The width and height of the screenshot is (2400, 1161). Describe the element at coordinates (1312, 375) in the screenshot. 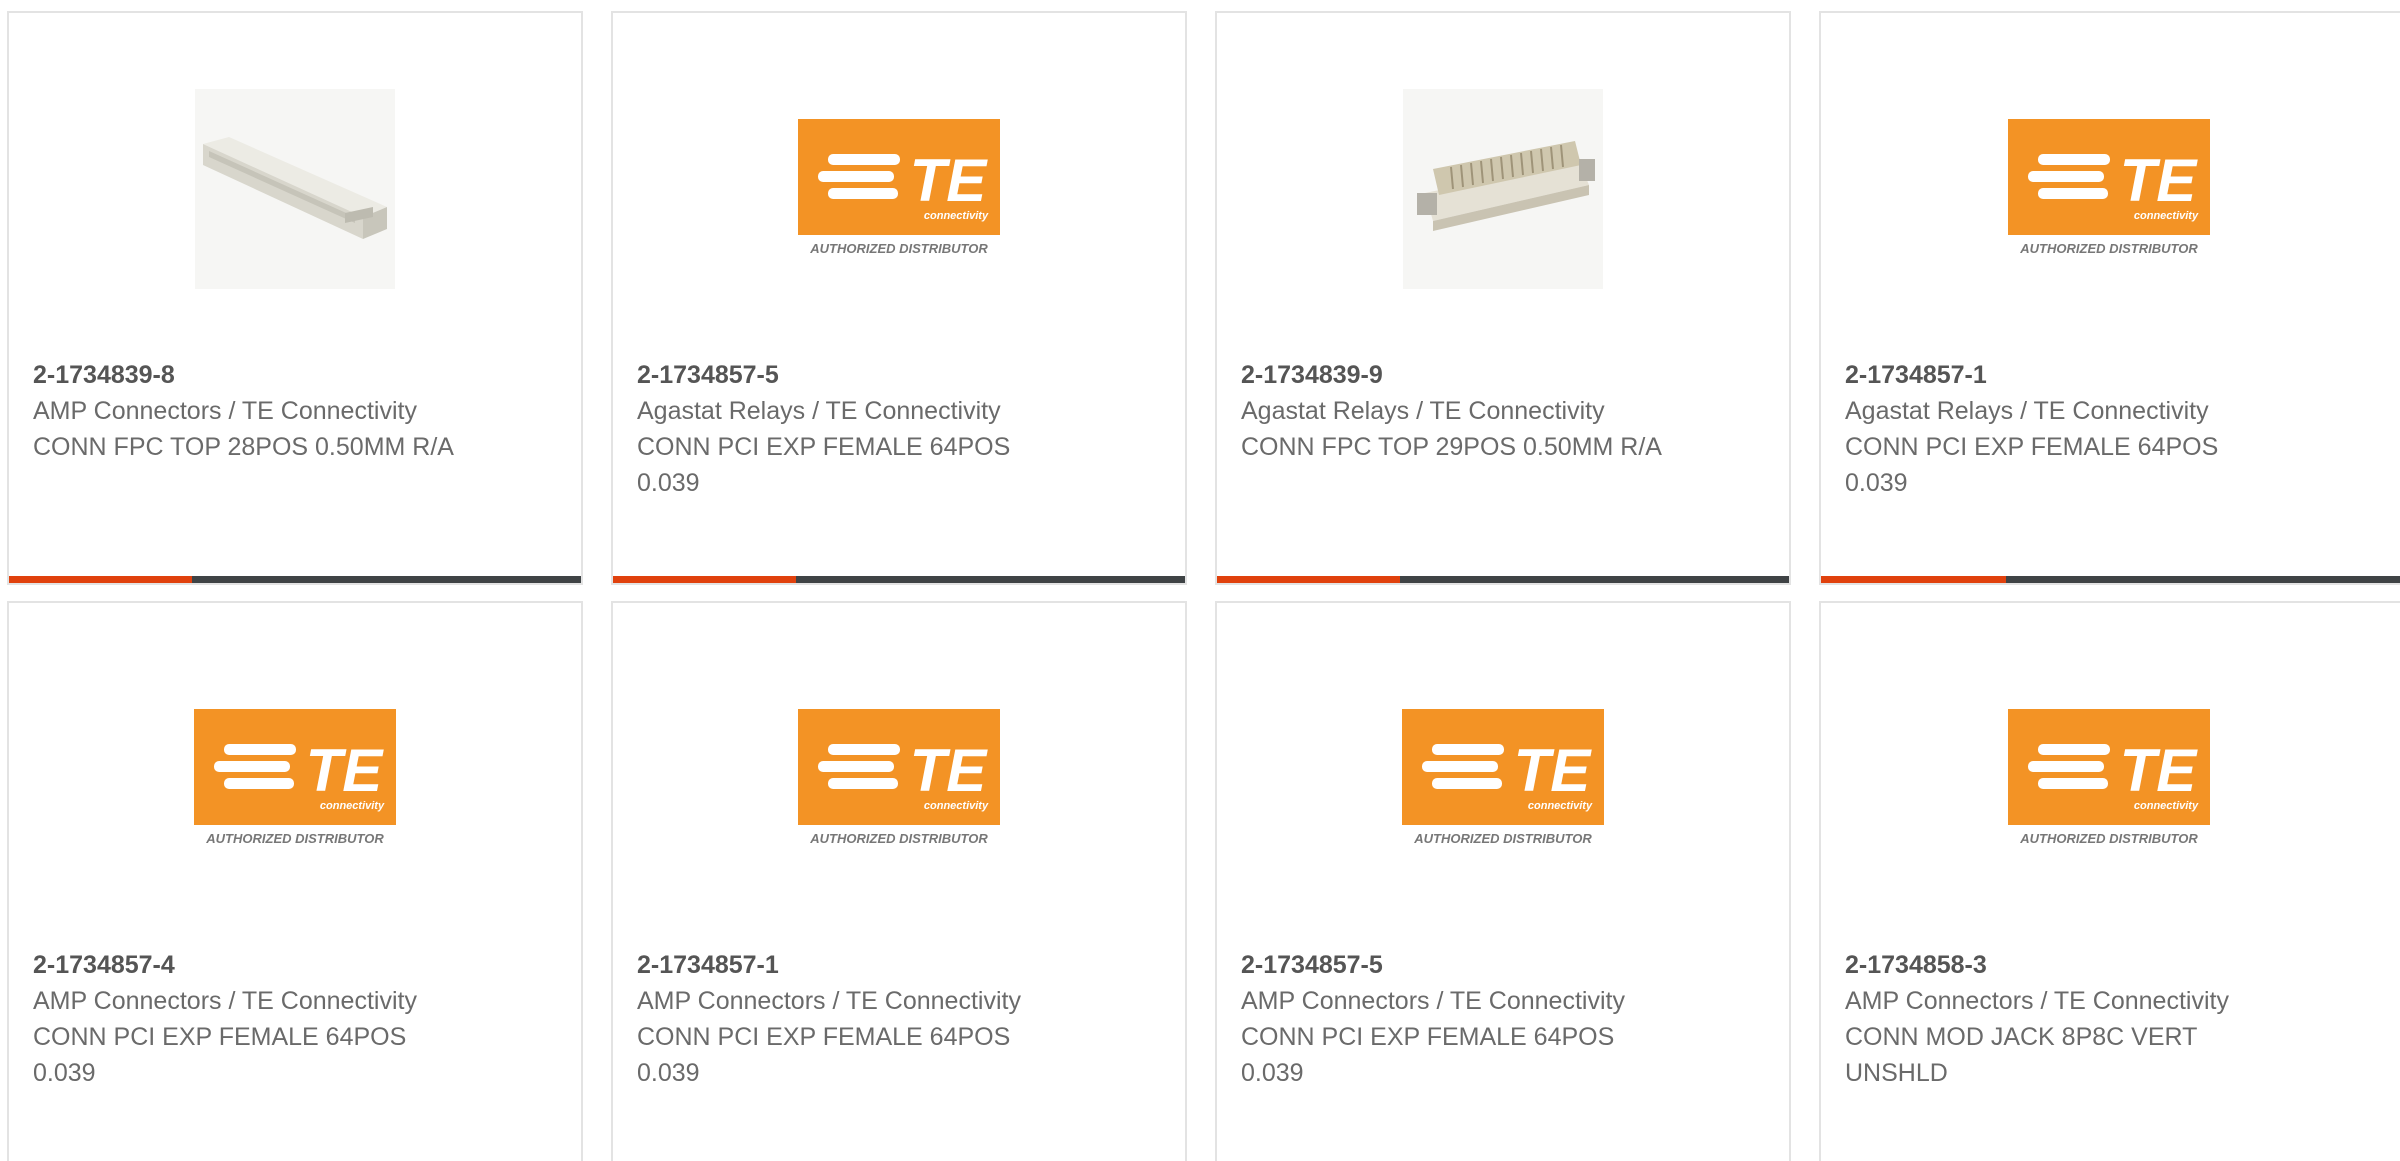

I see `part-number: 2-1734839-9` at that location.